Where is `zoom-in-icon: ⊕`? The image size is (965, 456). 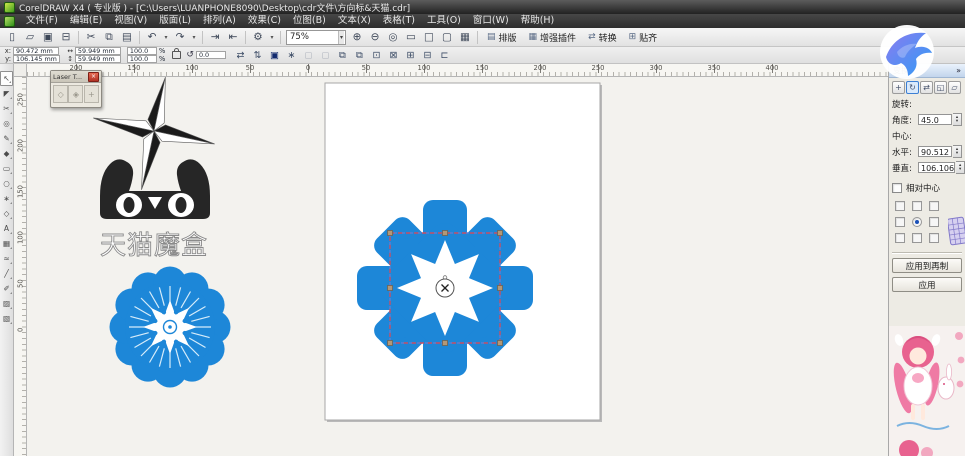
zoom-in-icon: ⊕ is located at coordinates (357, 37).